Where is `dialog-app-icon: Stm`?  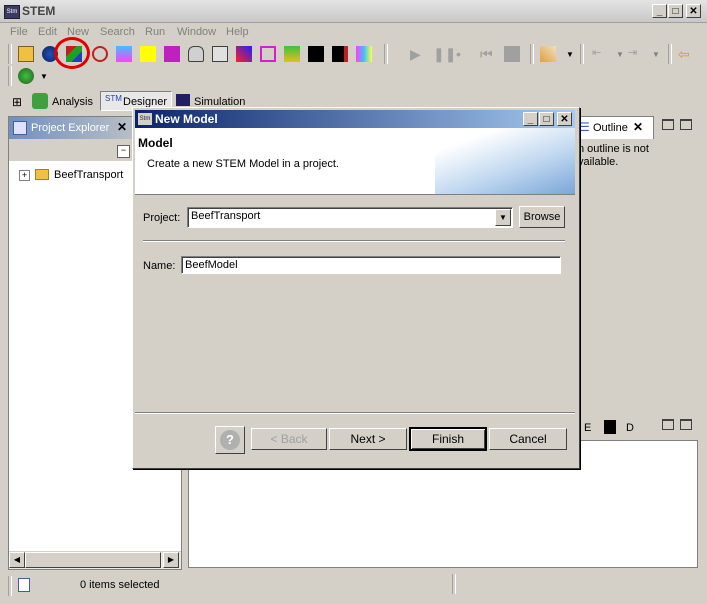 dialog-app-icon: Stm is located at coordinates (145, 119).